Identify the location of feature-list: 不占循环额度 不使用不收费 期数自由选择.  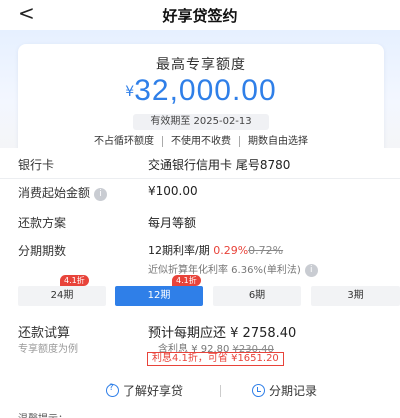
(201, 141).